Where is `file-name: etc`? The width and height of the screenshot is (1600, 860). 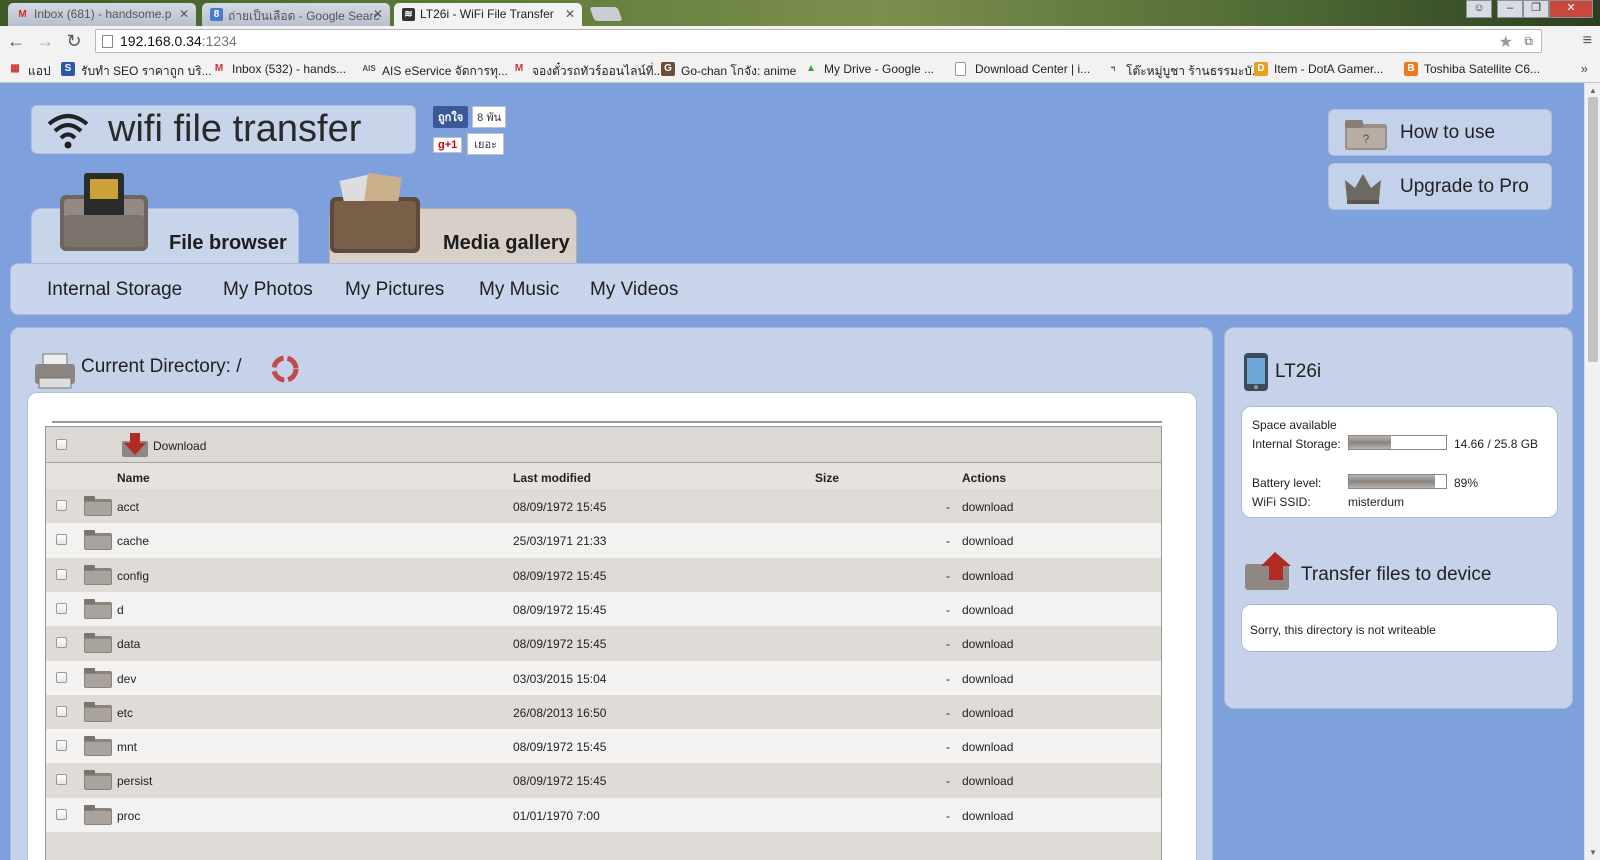
file-name: etc is located at coordinates (125, 713).